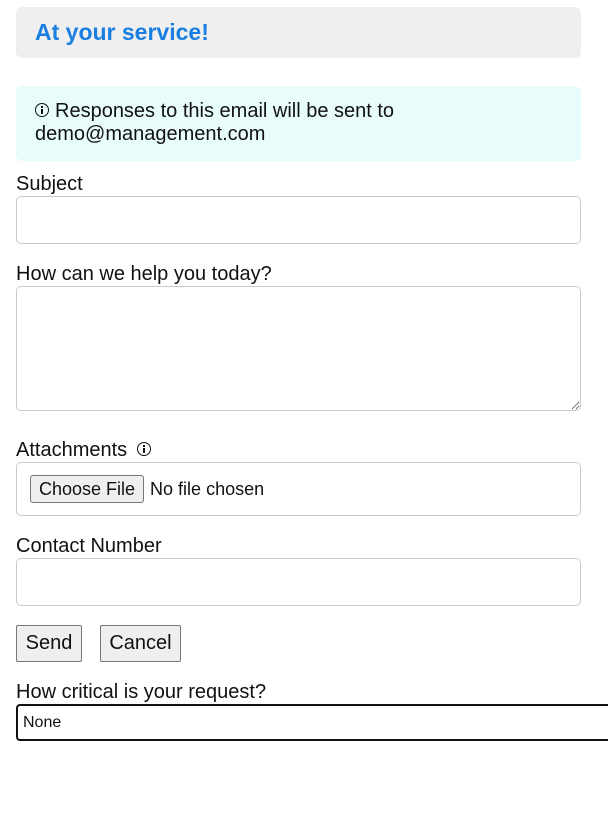  What do you see at coordinates (144, 274) in the screenshot?
I see `message-label: How can we help you today?` at bounding box center [144, 274].